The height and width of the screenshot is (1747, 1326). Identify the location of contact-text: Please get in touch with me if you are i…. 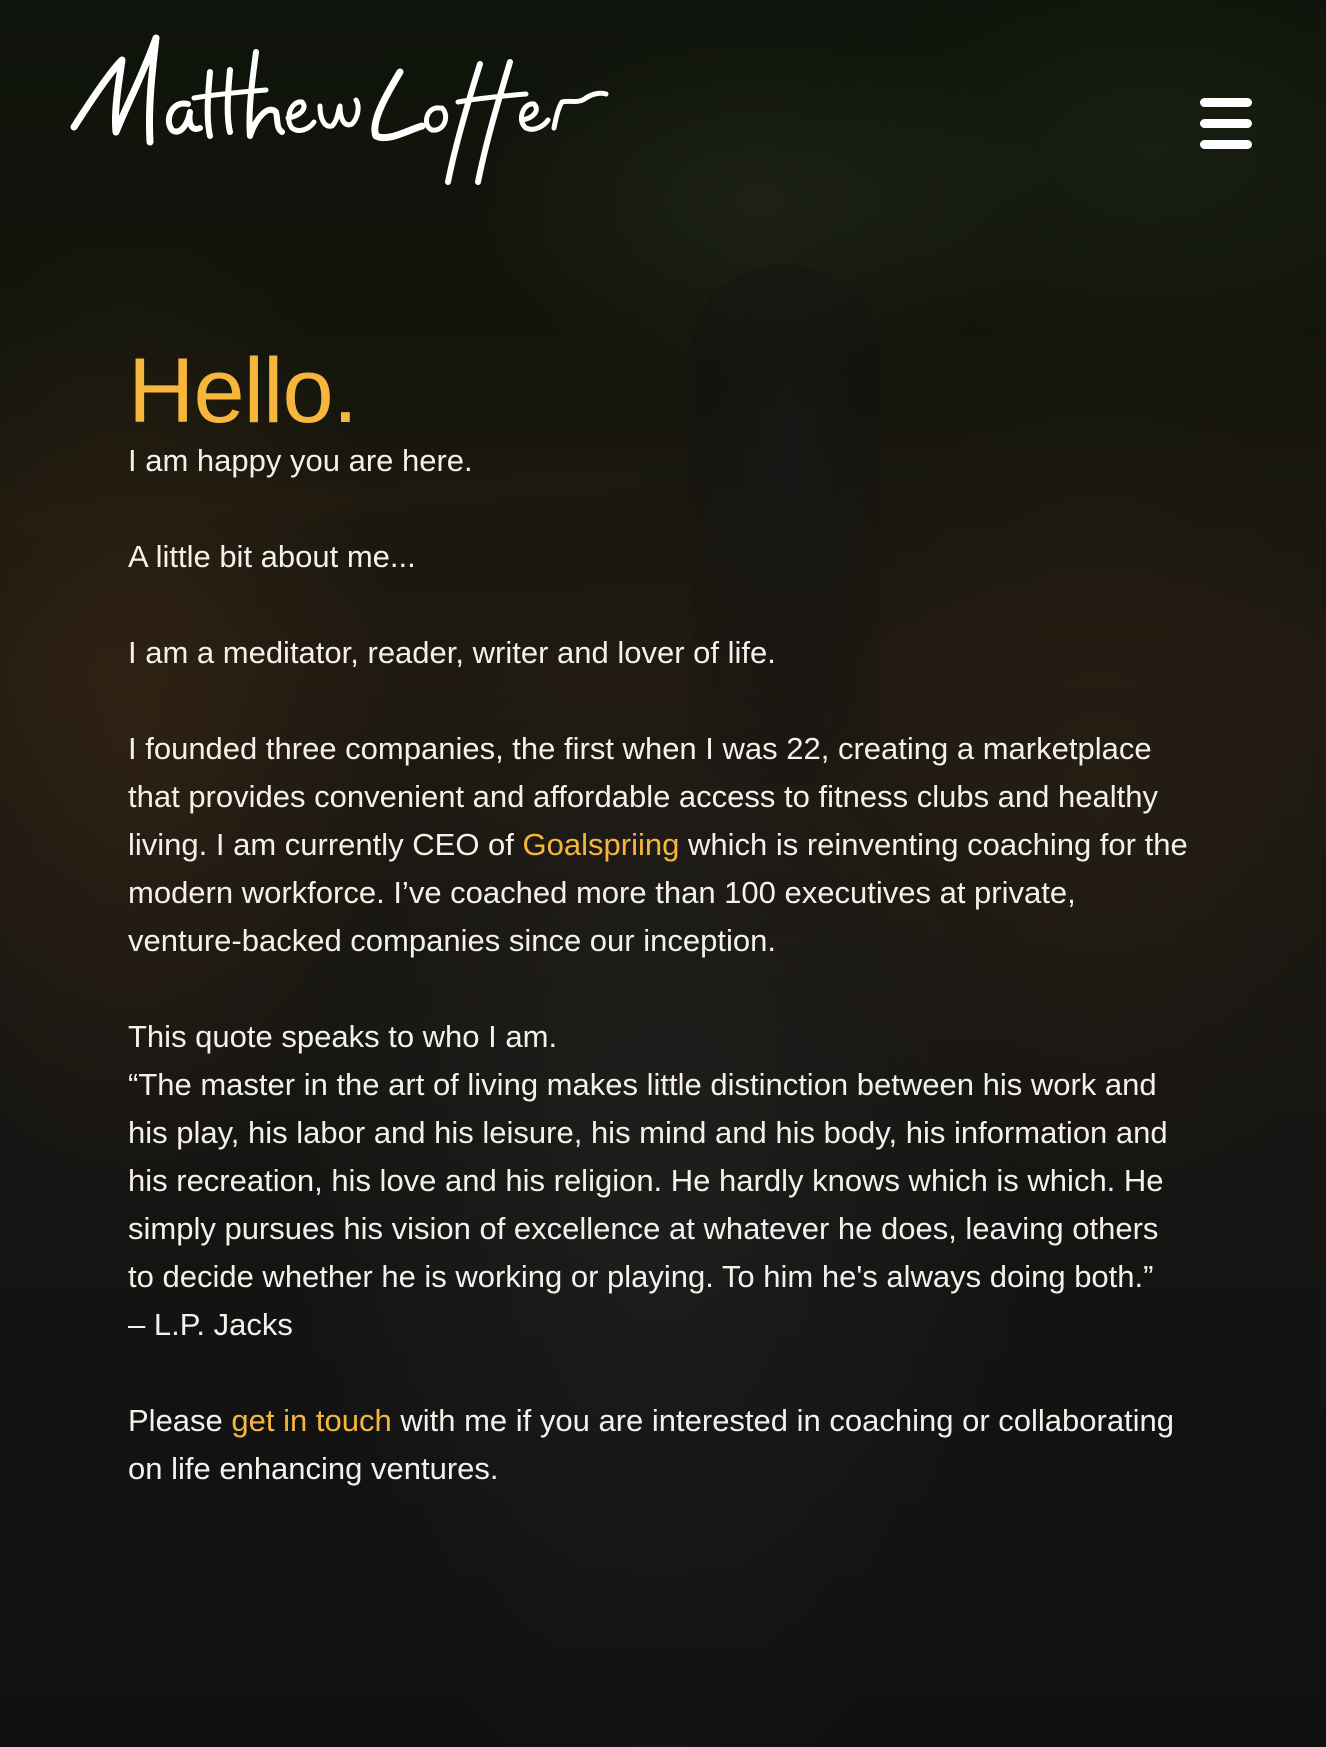
(658, 1445).